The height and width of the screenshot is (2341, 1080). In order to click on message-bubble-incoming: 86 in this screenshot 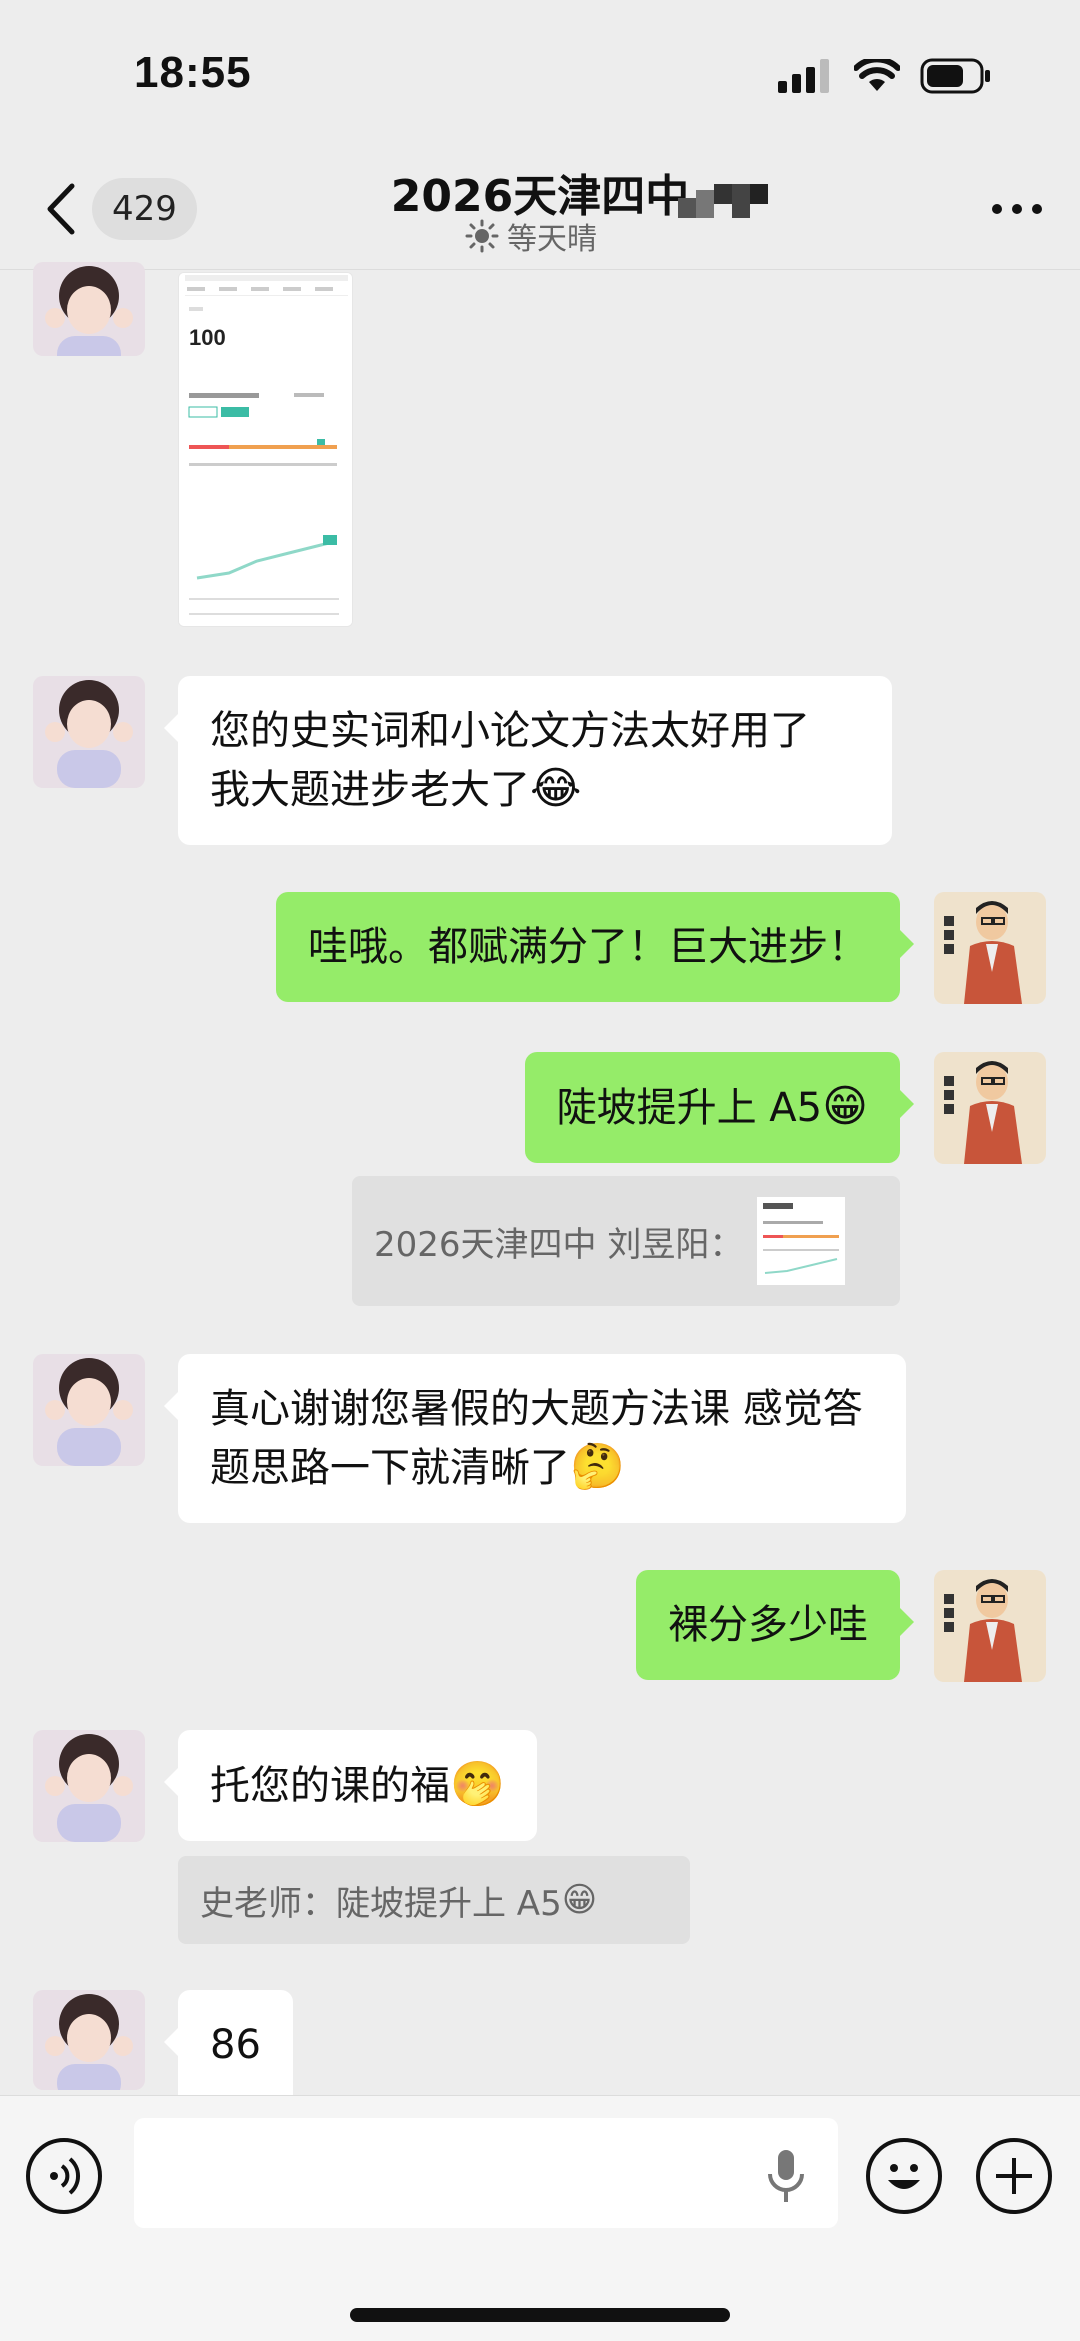, I will do `click(228, 2042)`.